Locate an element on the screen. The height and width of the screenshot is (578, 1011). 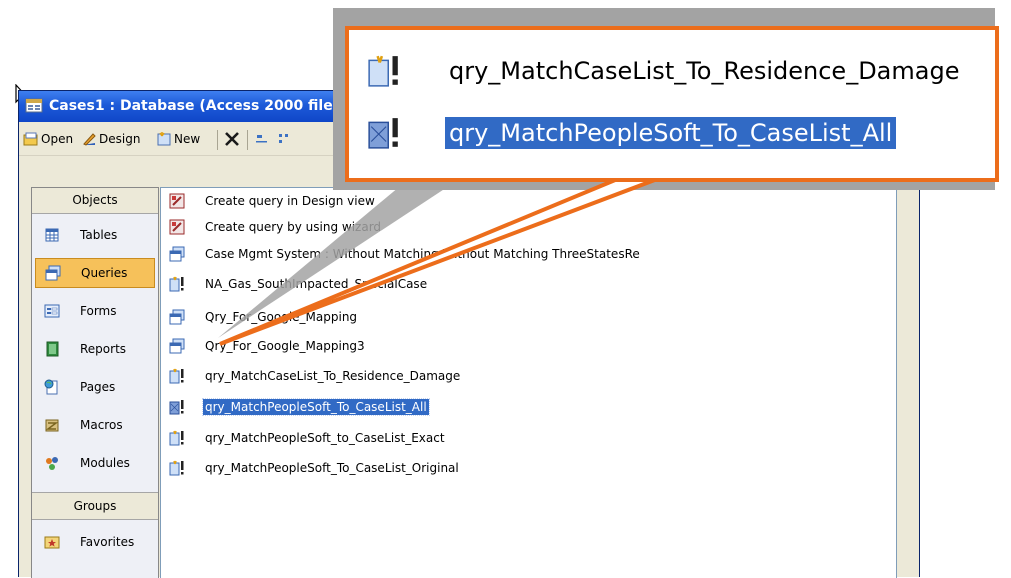
objects-item-macros: Macros is located at coordinates (95, 425).